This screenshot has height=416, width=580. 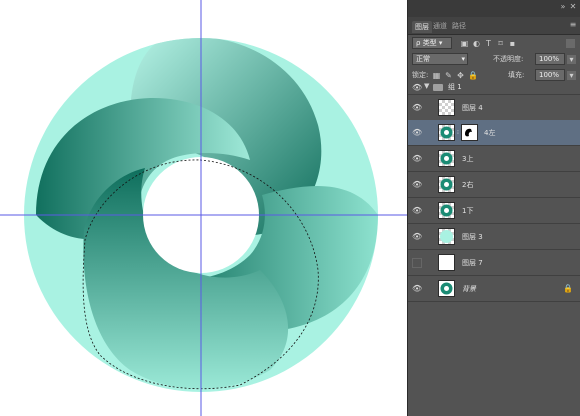 What do you see at coordinates (508, 59) in the screenshot?
I see `opacity-label: 不透明度:` at bounding box center [508, 59].